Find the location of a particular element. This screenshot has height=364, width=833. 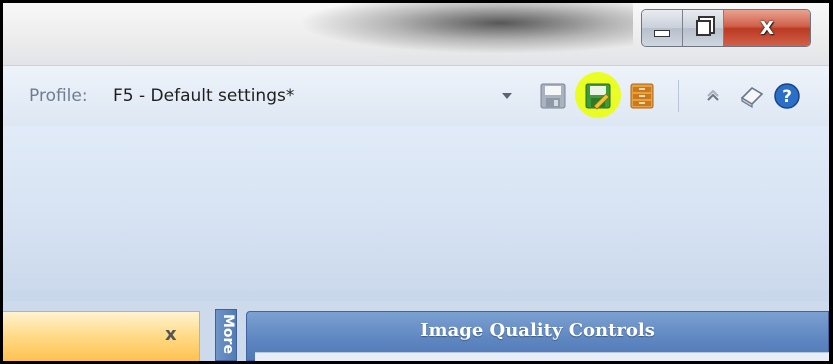

panel-content-edge is located at coordinates (542, 356).